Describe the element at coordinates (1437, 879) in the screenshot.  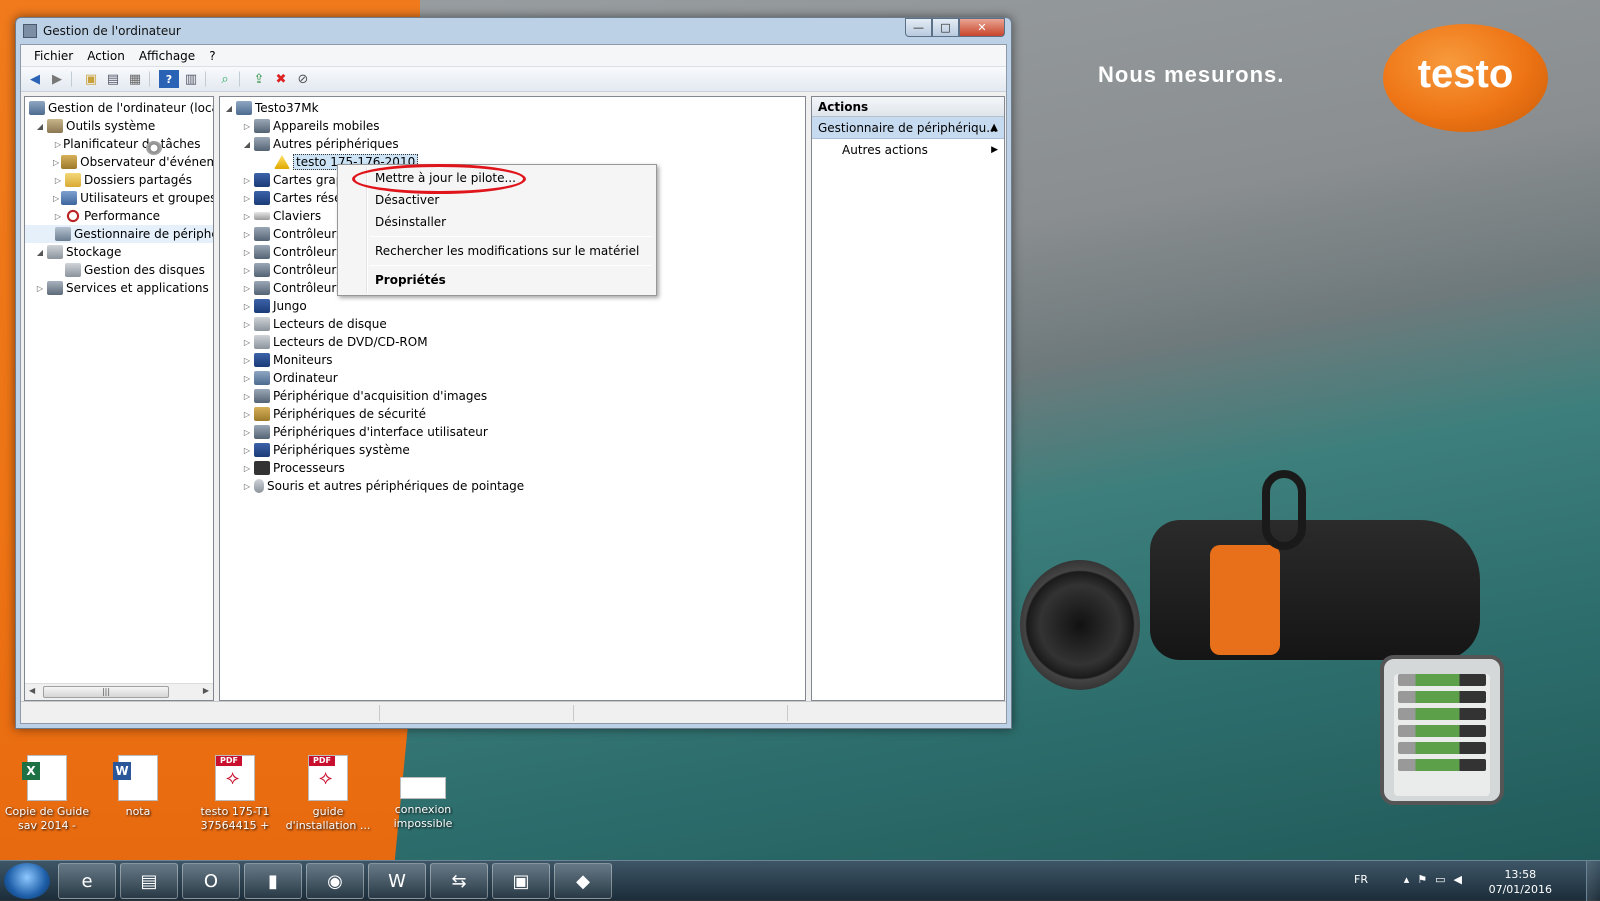
I see `tray-icons: ▴⚑▭◀` at that location.